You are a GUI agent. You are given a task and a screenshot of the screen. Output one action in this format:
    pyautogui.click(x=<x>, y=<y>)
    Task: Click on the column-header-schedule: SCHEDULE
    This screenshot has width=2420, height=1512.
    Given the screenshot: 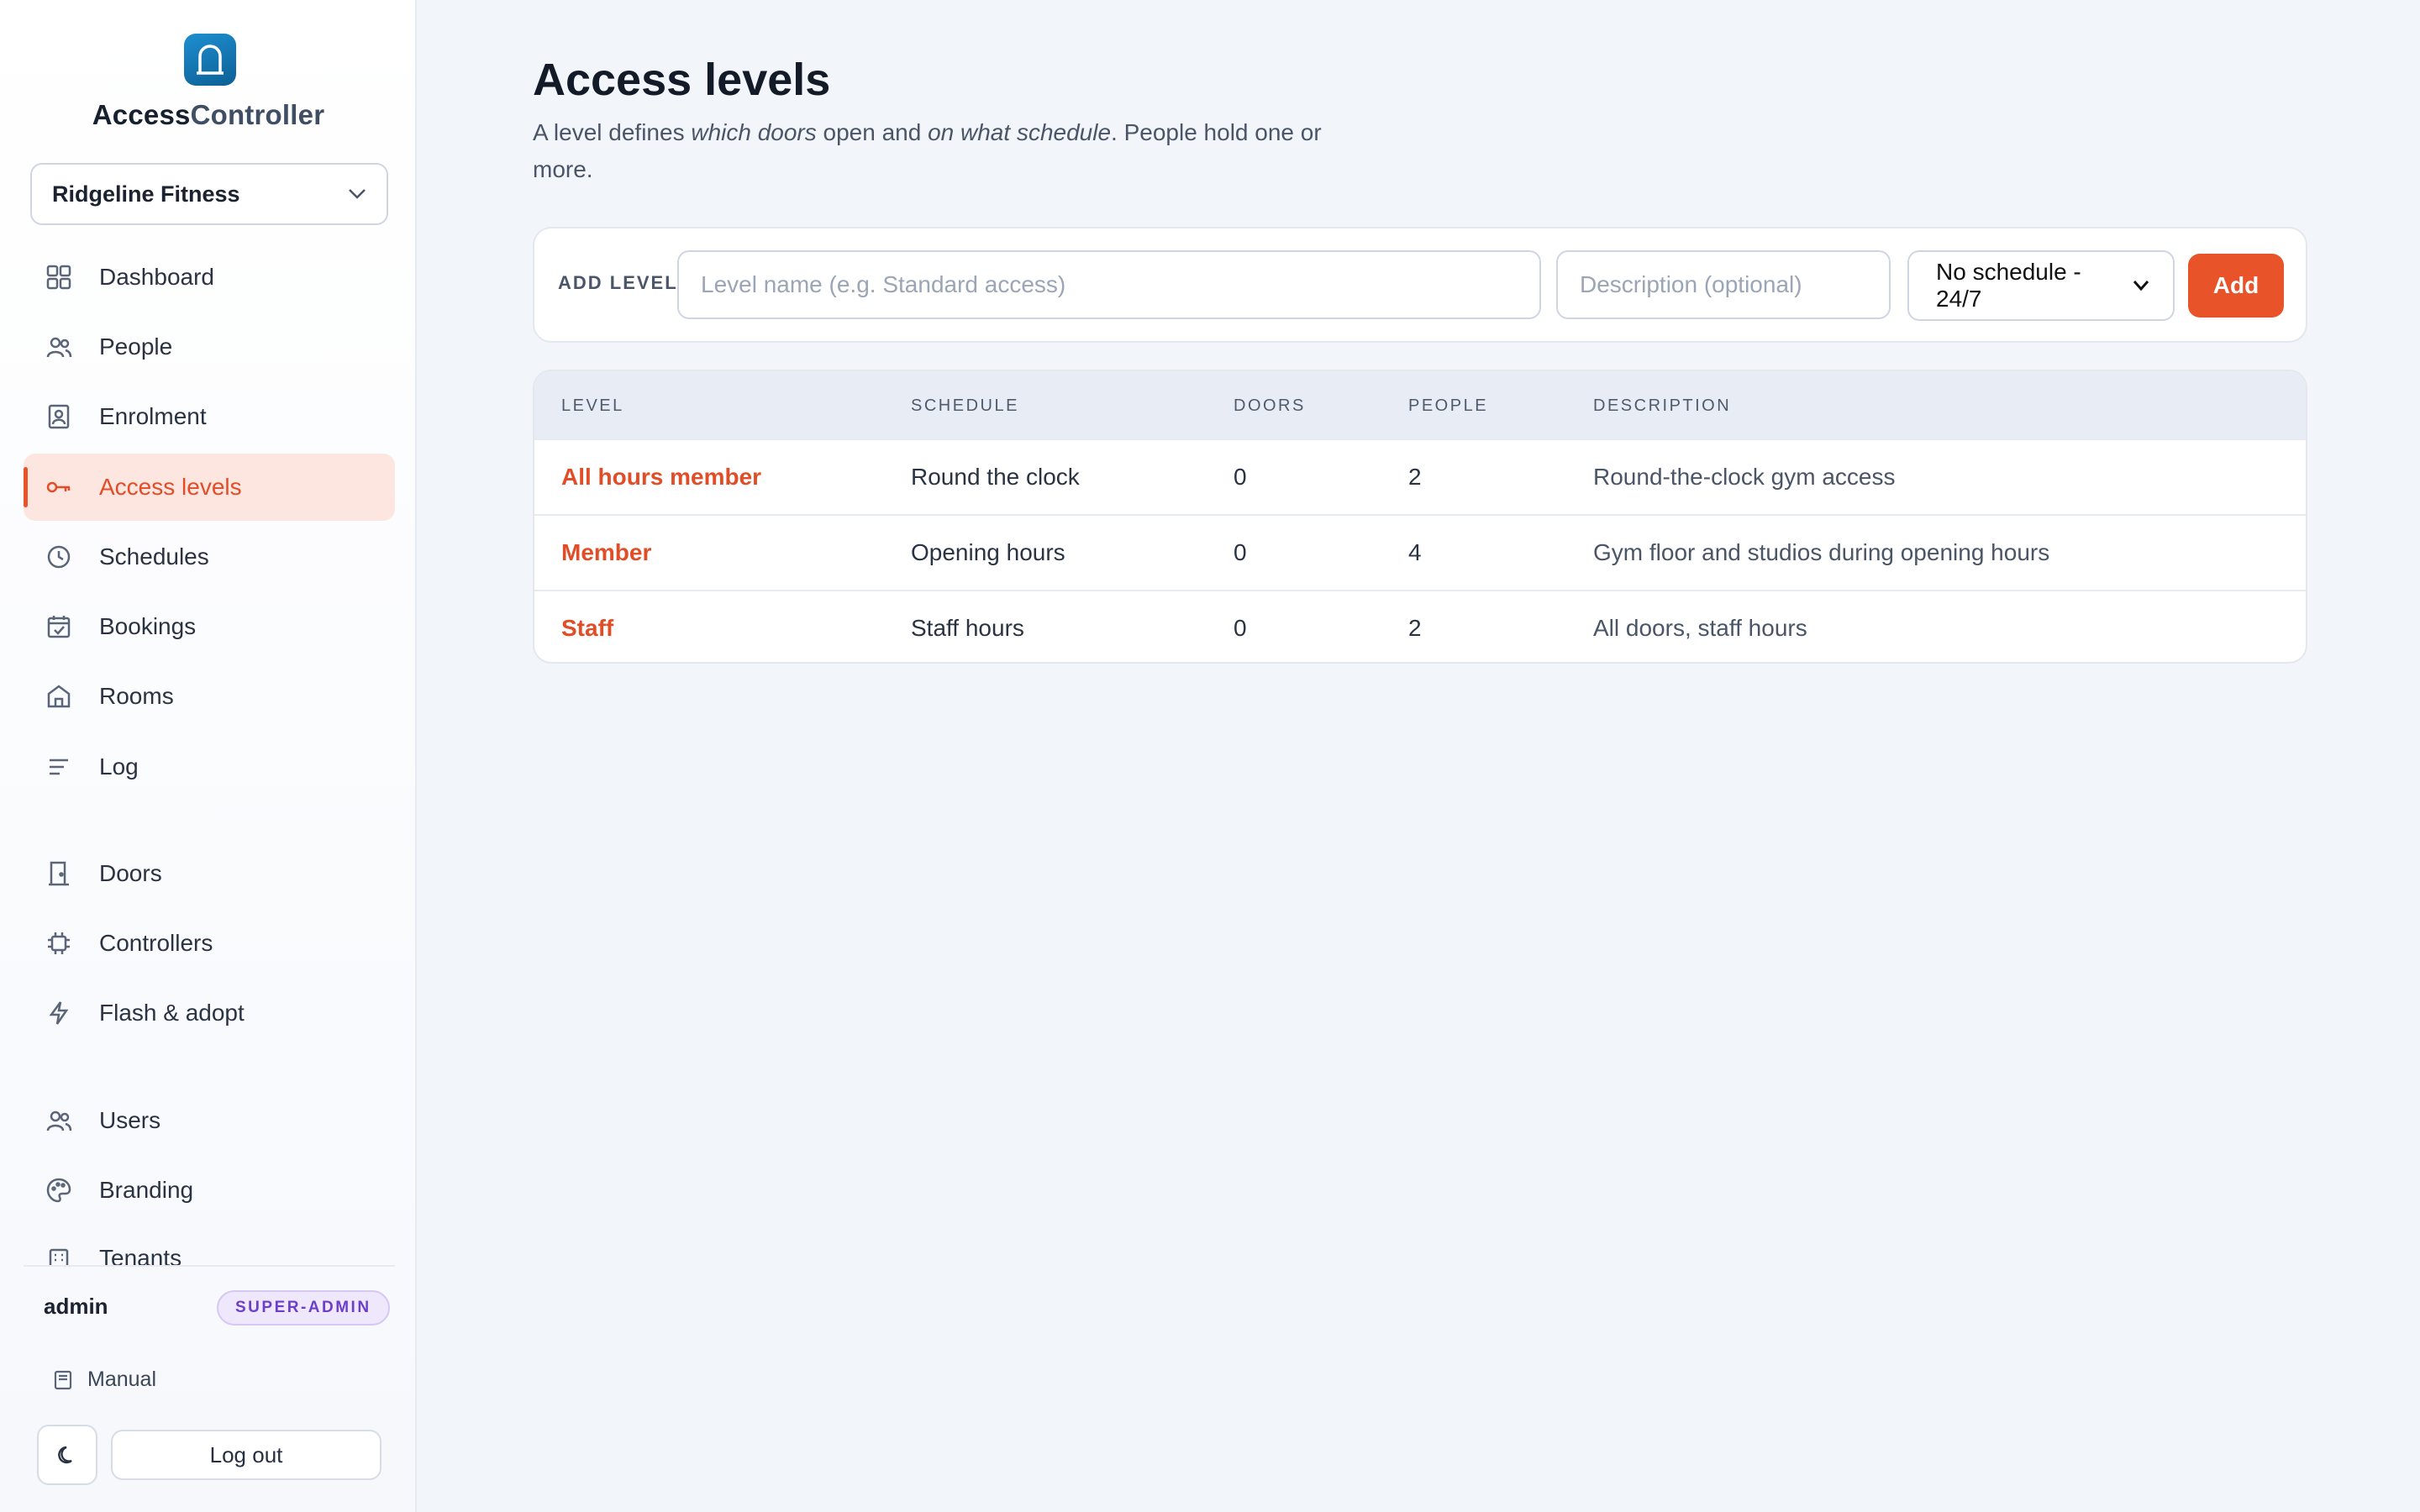 What is the action you would take?
    pyautogui.click(x=965, y=406)
    